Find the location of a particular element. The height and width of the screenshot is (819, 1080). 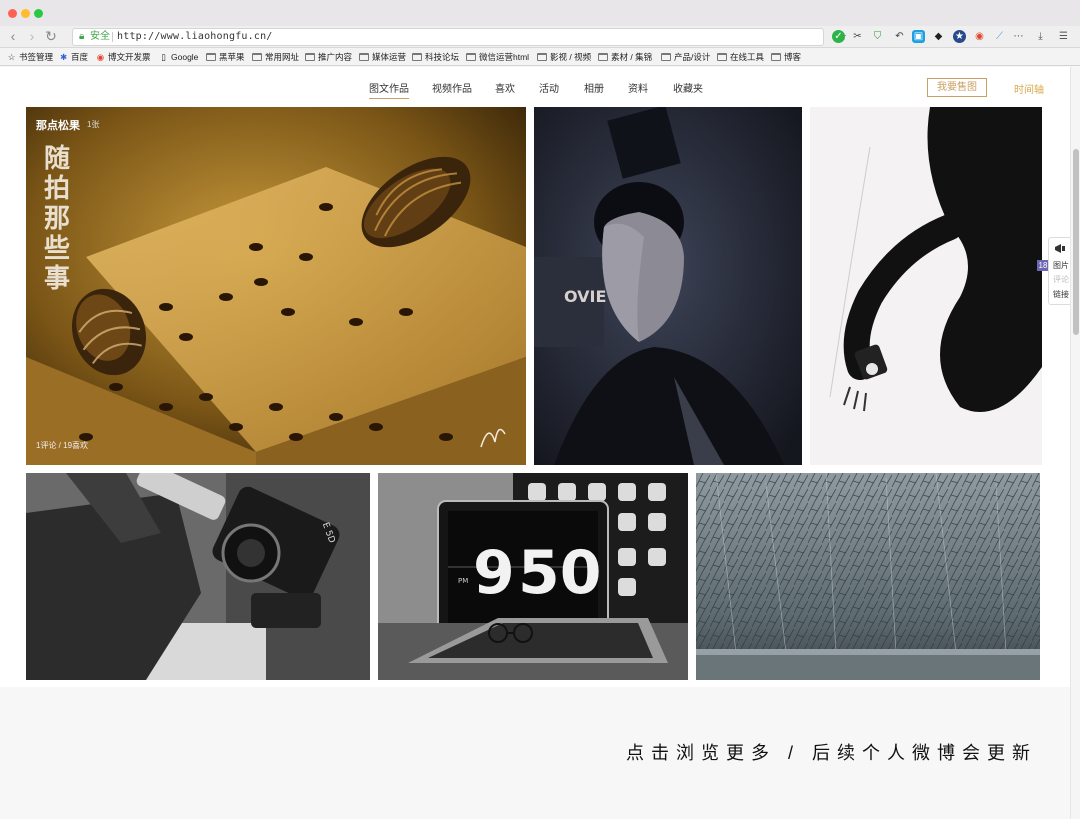

extension-green-icon: ✓ is located at coordinates (838, 36).